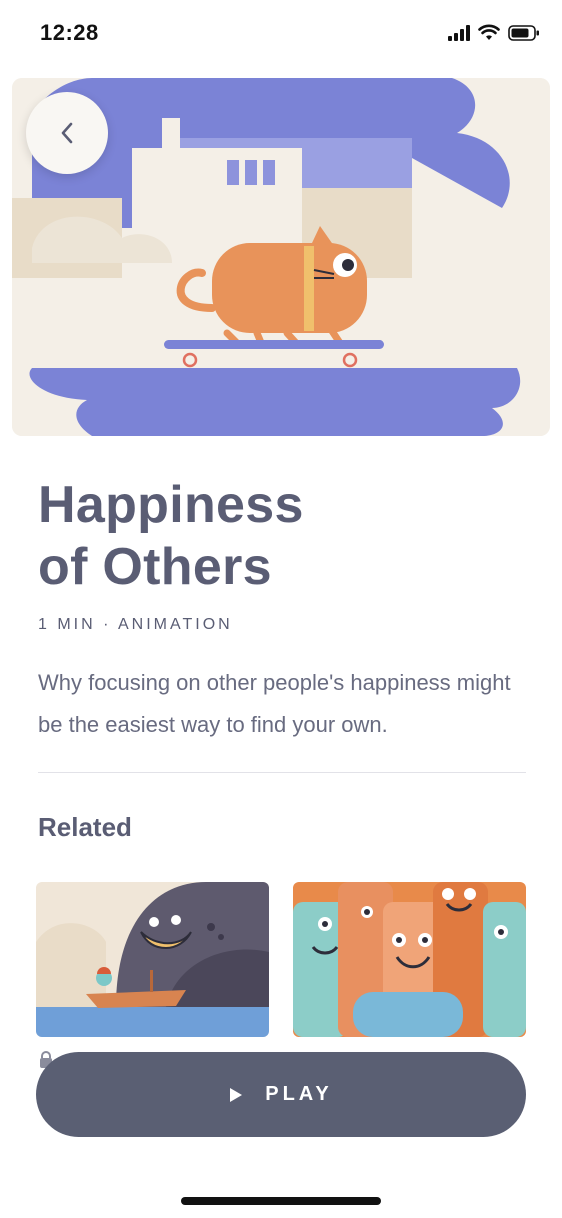 Image resolution: width=562 pixels, height=1218 pixels. Describe the element at coordinates (489, 32) in the screenshot. I see `wifi-icon` at that location.